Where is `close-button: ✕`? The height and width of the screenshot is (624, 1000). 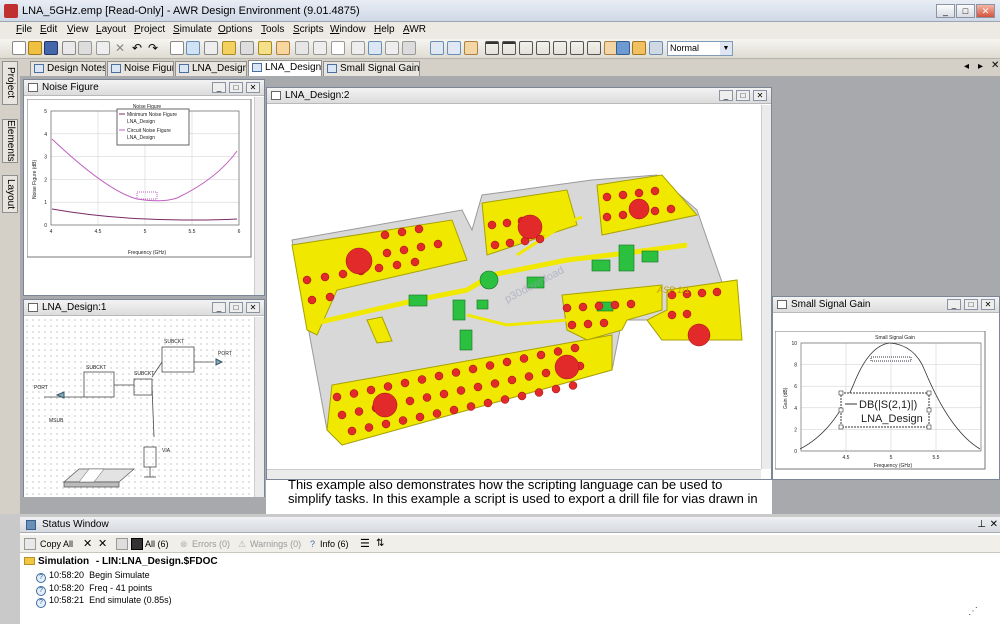 close-button: ✕ is located at coordinates (985, 11).